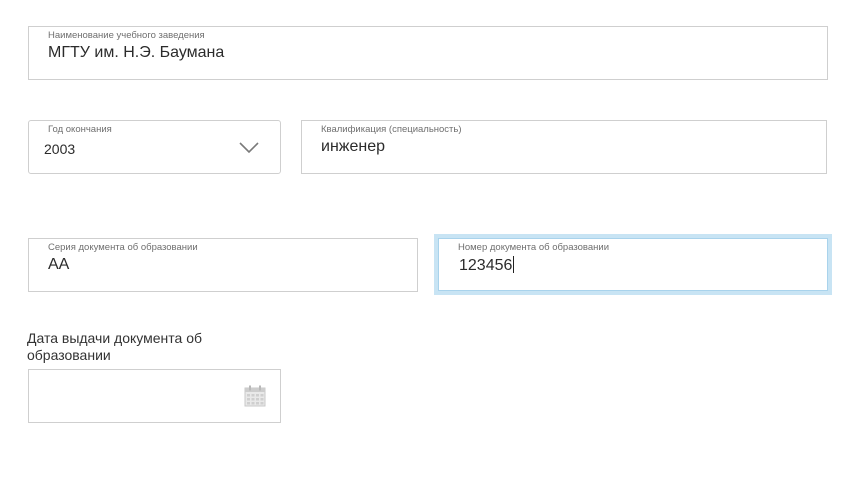 This screenshot has height=484, width=852. What do you see at coordinates (633, 264) in the screenshot?
I see `doc-number-field: Номер документа об образовании 123456` at bounding box center [633, 264].